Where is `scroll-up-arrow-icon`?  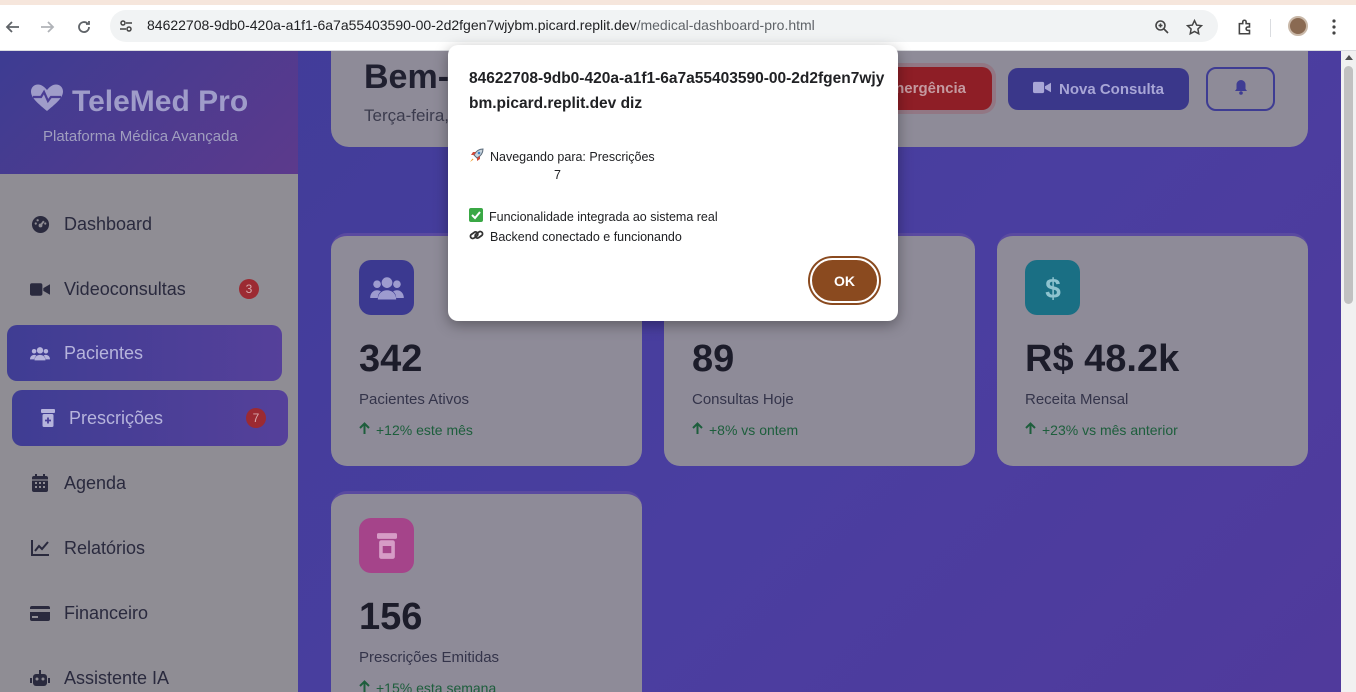
scroll-up-arrow-icon is located at coordinates (1349, 57).